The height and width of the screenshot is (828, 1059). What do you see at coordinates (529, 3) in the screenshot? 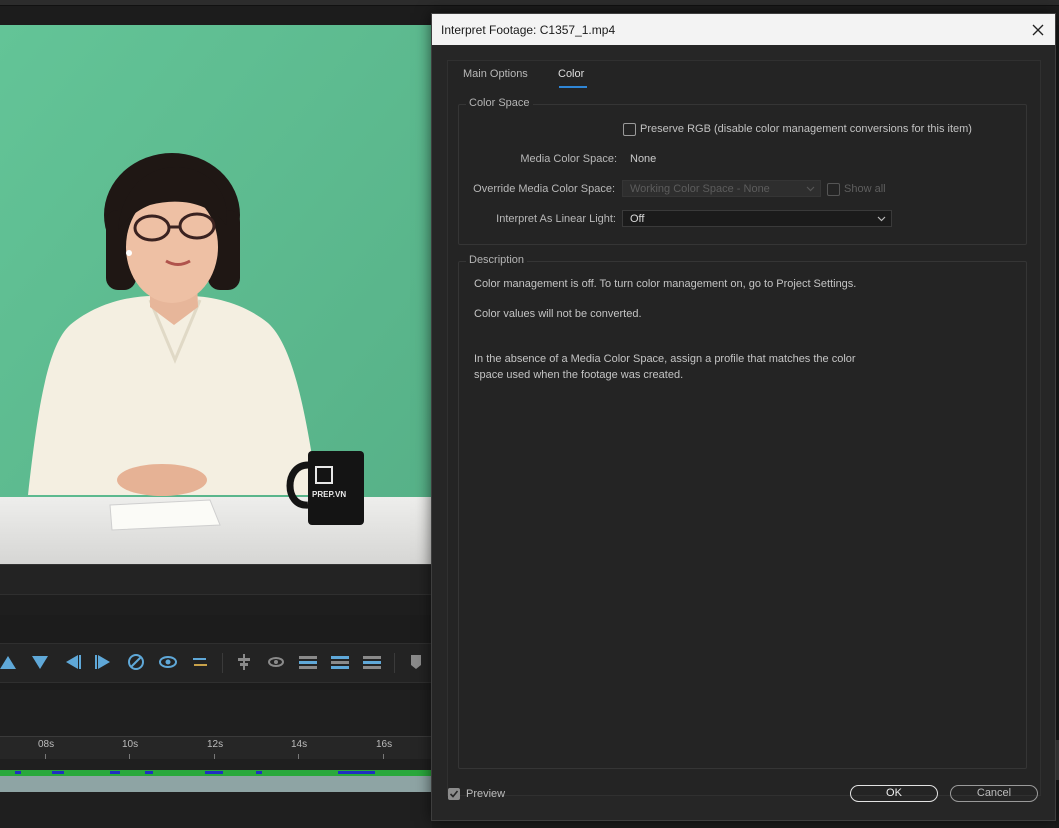
I see `app-top-bar` at bounding box center [529, 3].